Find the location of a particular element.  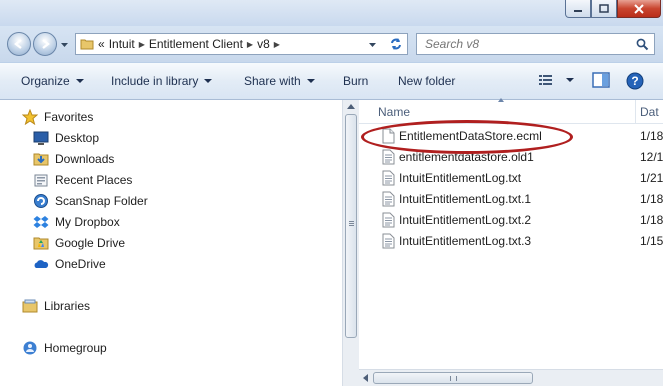

google-drive-folder-icon is located at coordinates (41, 243).